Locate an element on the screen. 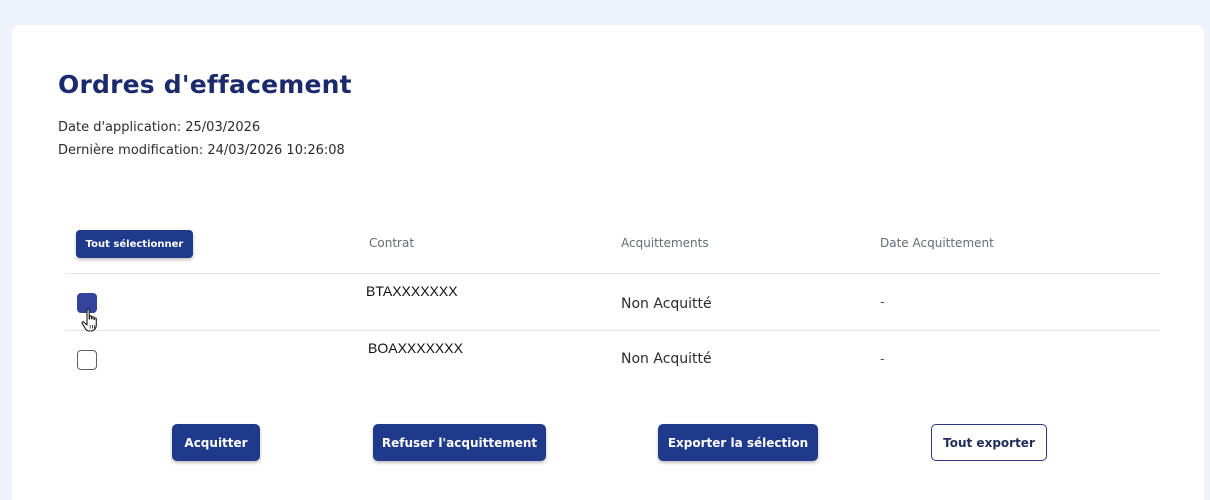 The height and width of the screenshot is (500, 1210). row-2-ack-date: - is located at coordinates (882, 359).